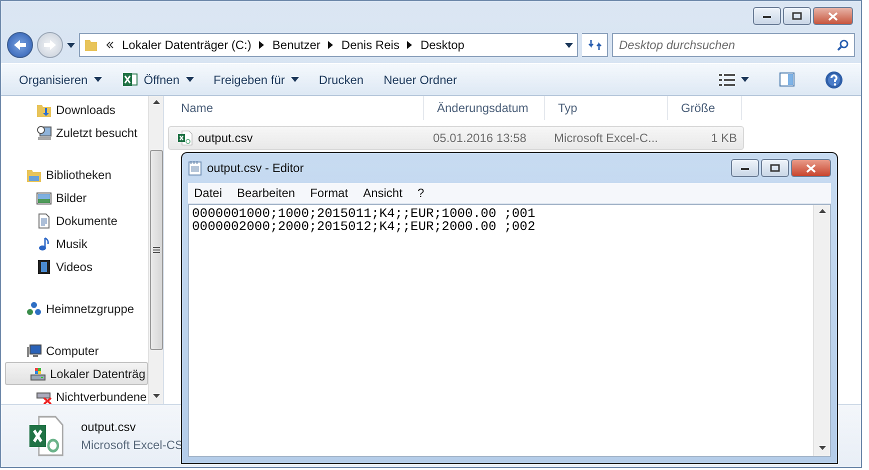  What do you see at coordinates (74, 109) in the screenshot?
I see `sidebar-item: Downloads` at bounding box center [74, 109].